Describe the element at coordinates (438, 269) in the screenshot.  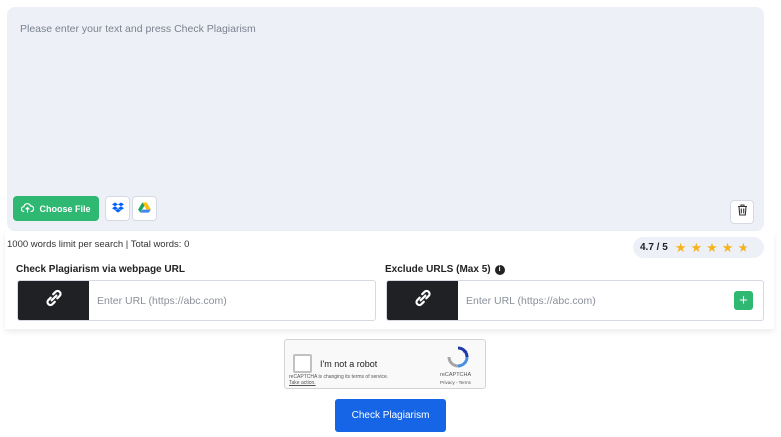
I see `exclude-urls-label-text: Exclude URLS (Max 5)` at that location.